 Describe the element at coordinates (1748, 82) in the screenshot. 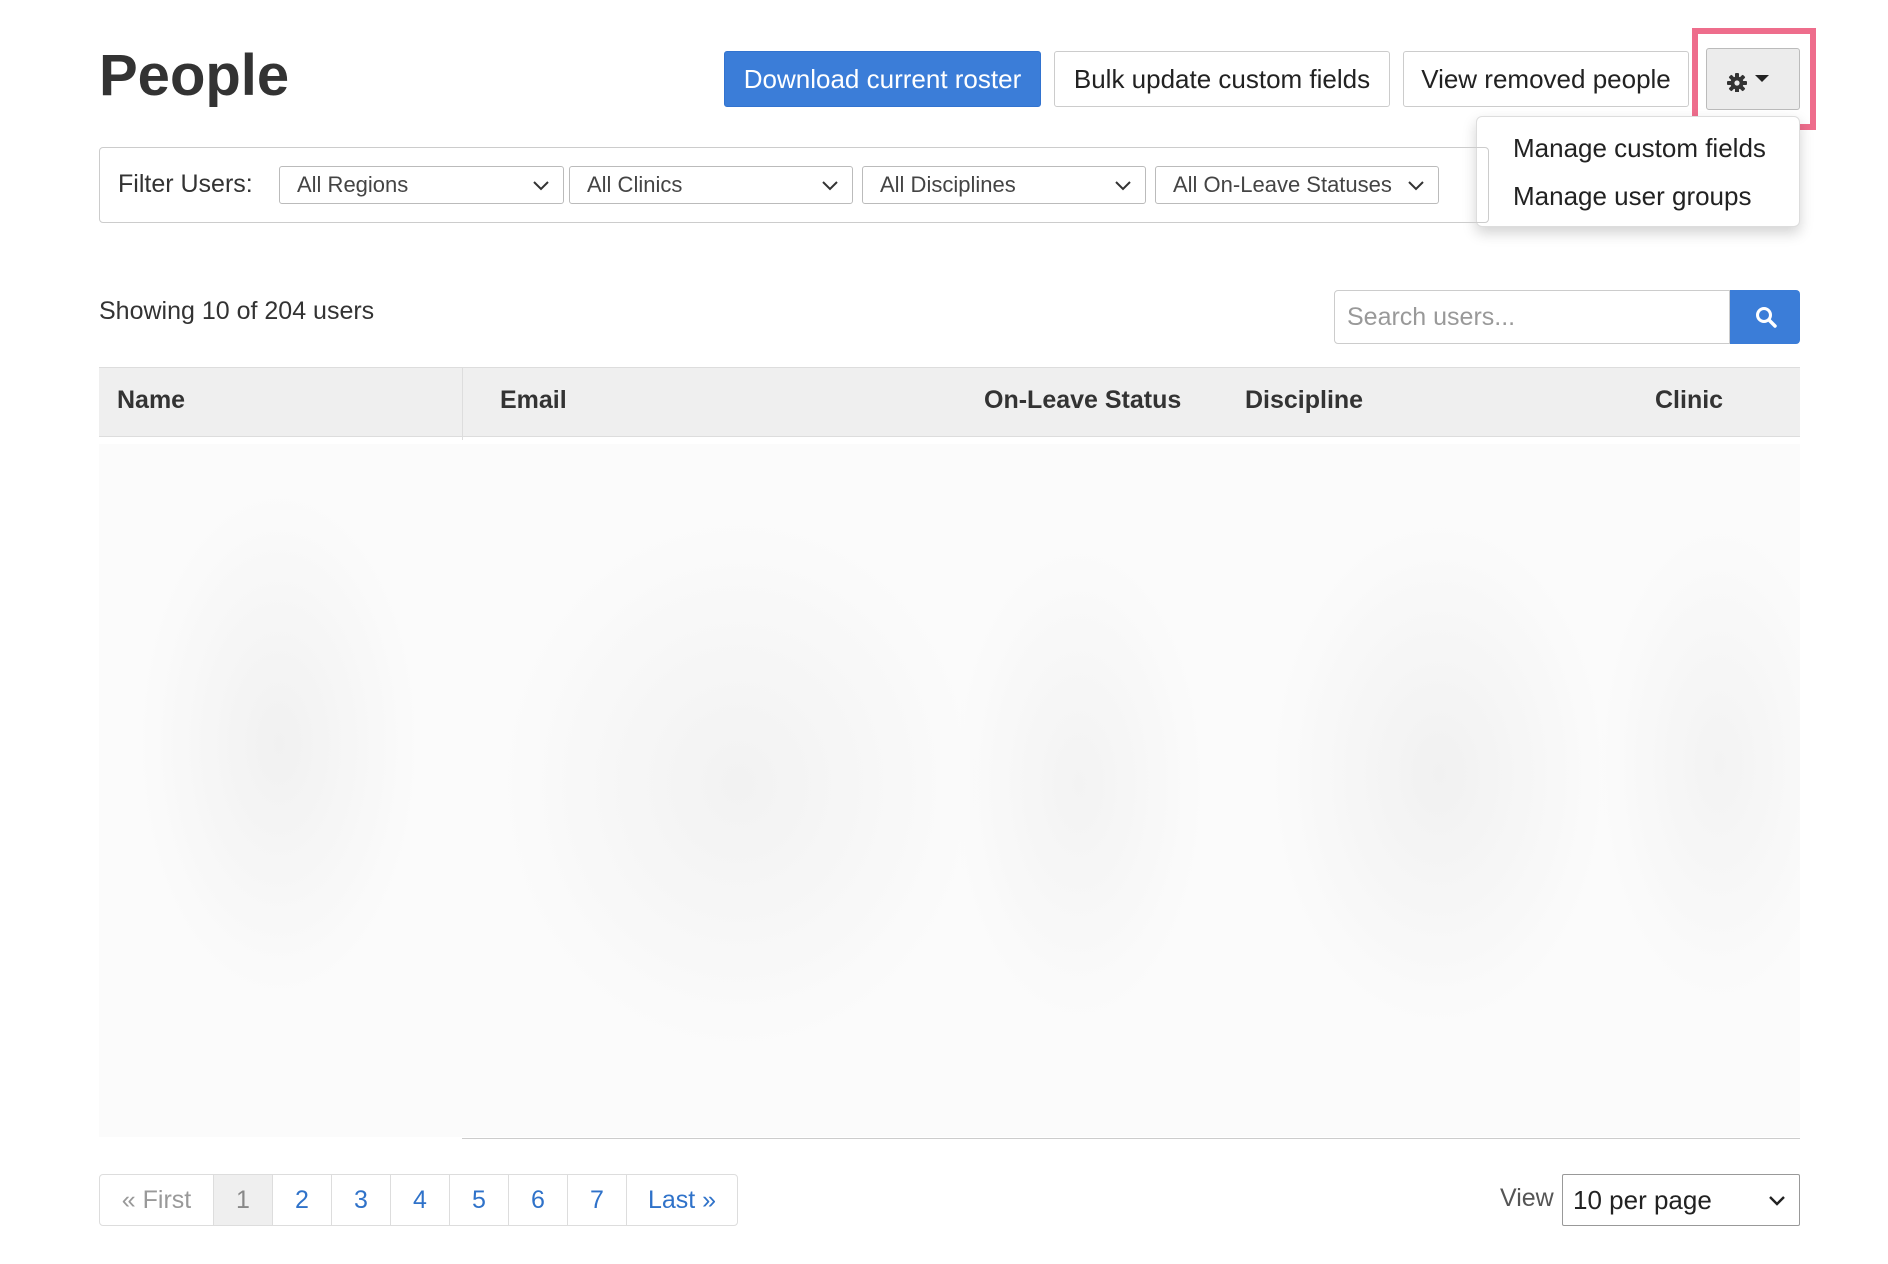

I see `gear-icon` at that location.